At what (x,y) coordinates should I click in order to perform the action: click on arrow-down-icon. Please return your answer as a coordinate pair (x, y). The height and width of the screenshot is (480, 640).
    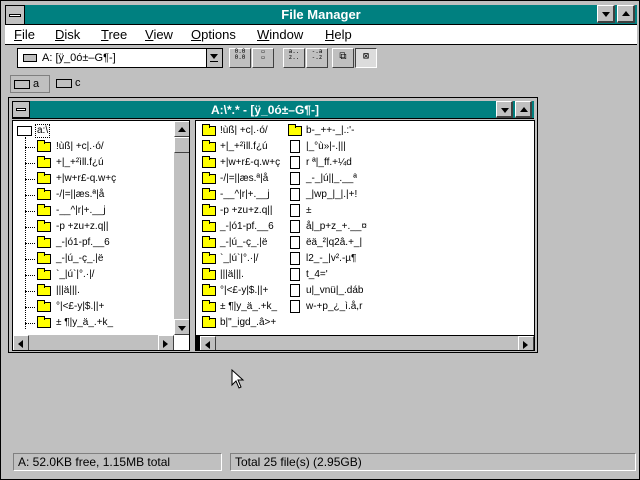
    Looking at the image, I should click on (182, 328).